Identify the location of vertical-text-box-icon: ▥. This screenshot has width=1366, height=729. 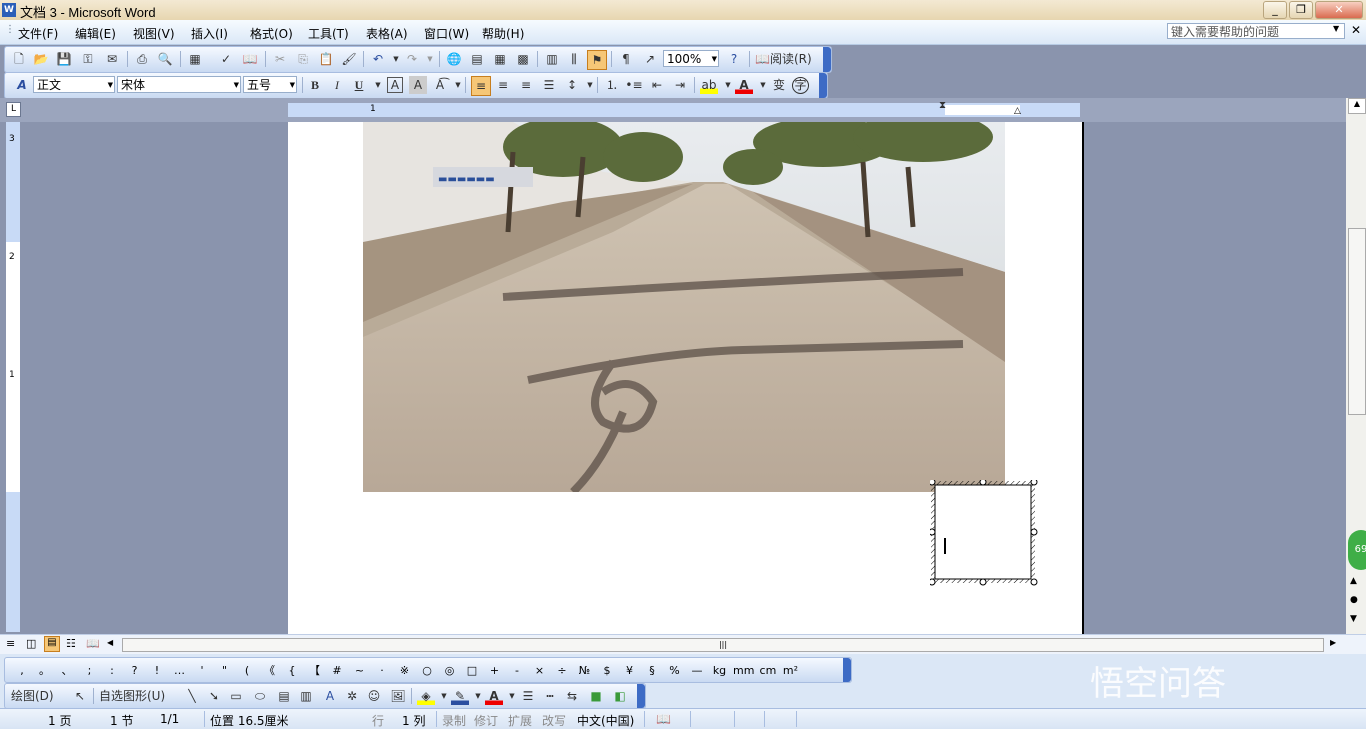
(306, 696).